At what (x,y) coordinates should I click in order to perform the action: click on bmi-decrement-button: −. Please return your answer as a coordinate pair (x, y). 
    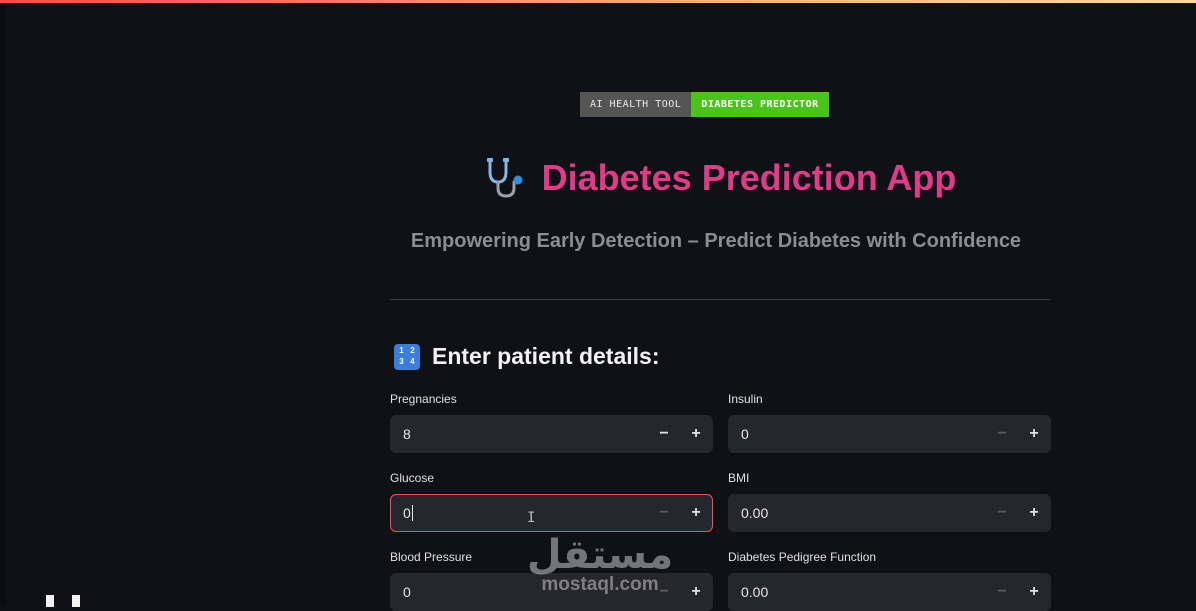
    Looking at the image, I should click on (1002, 513).